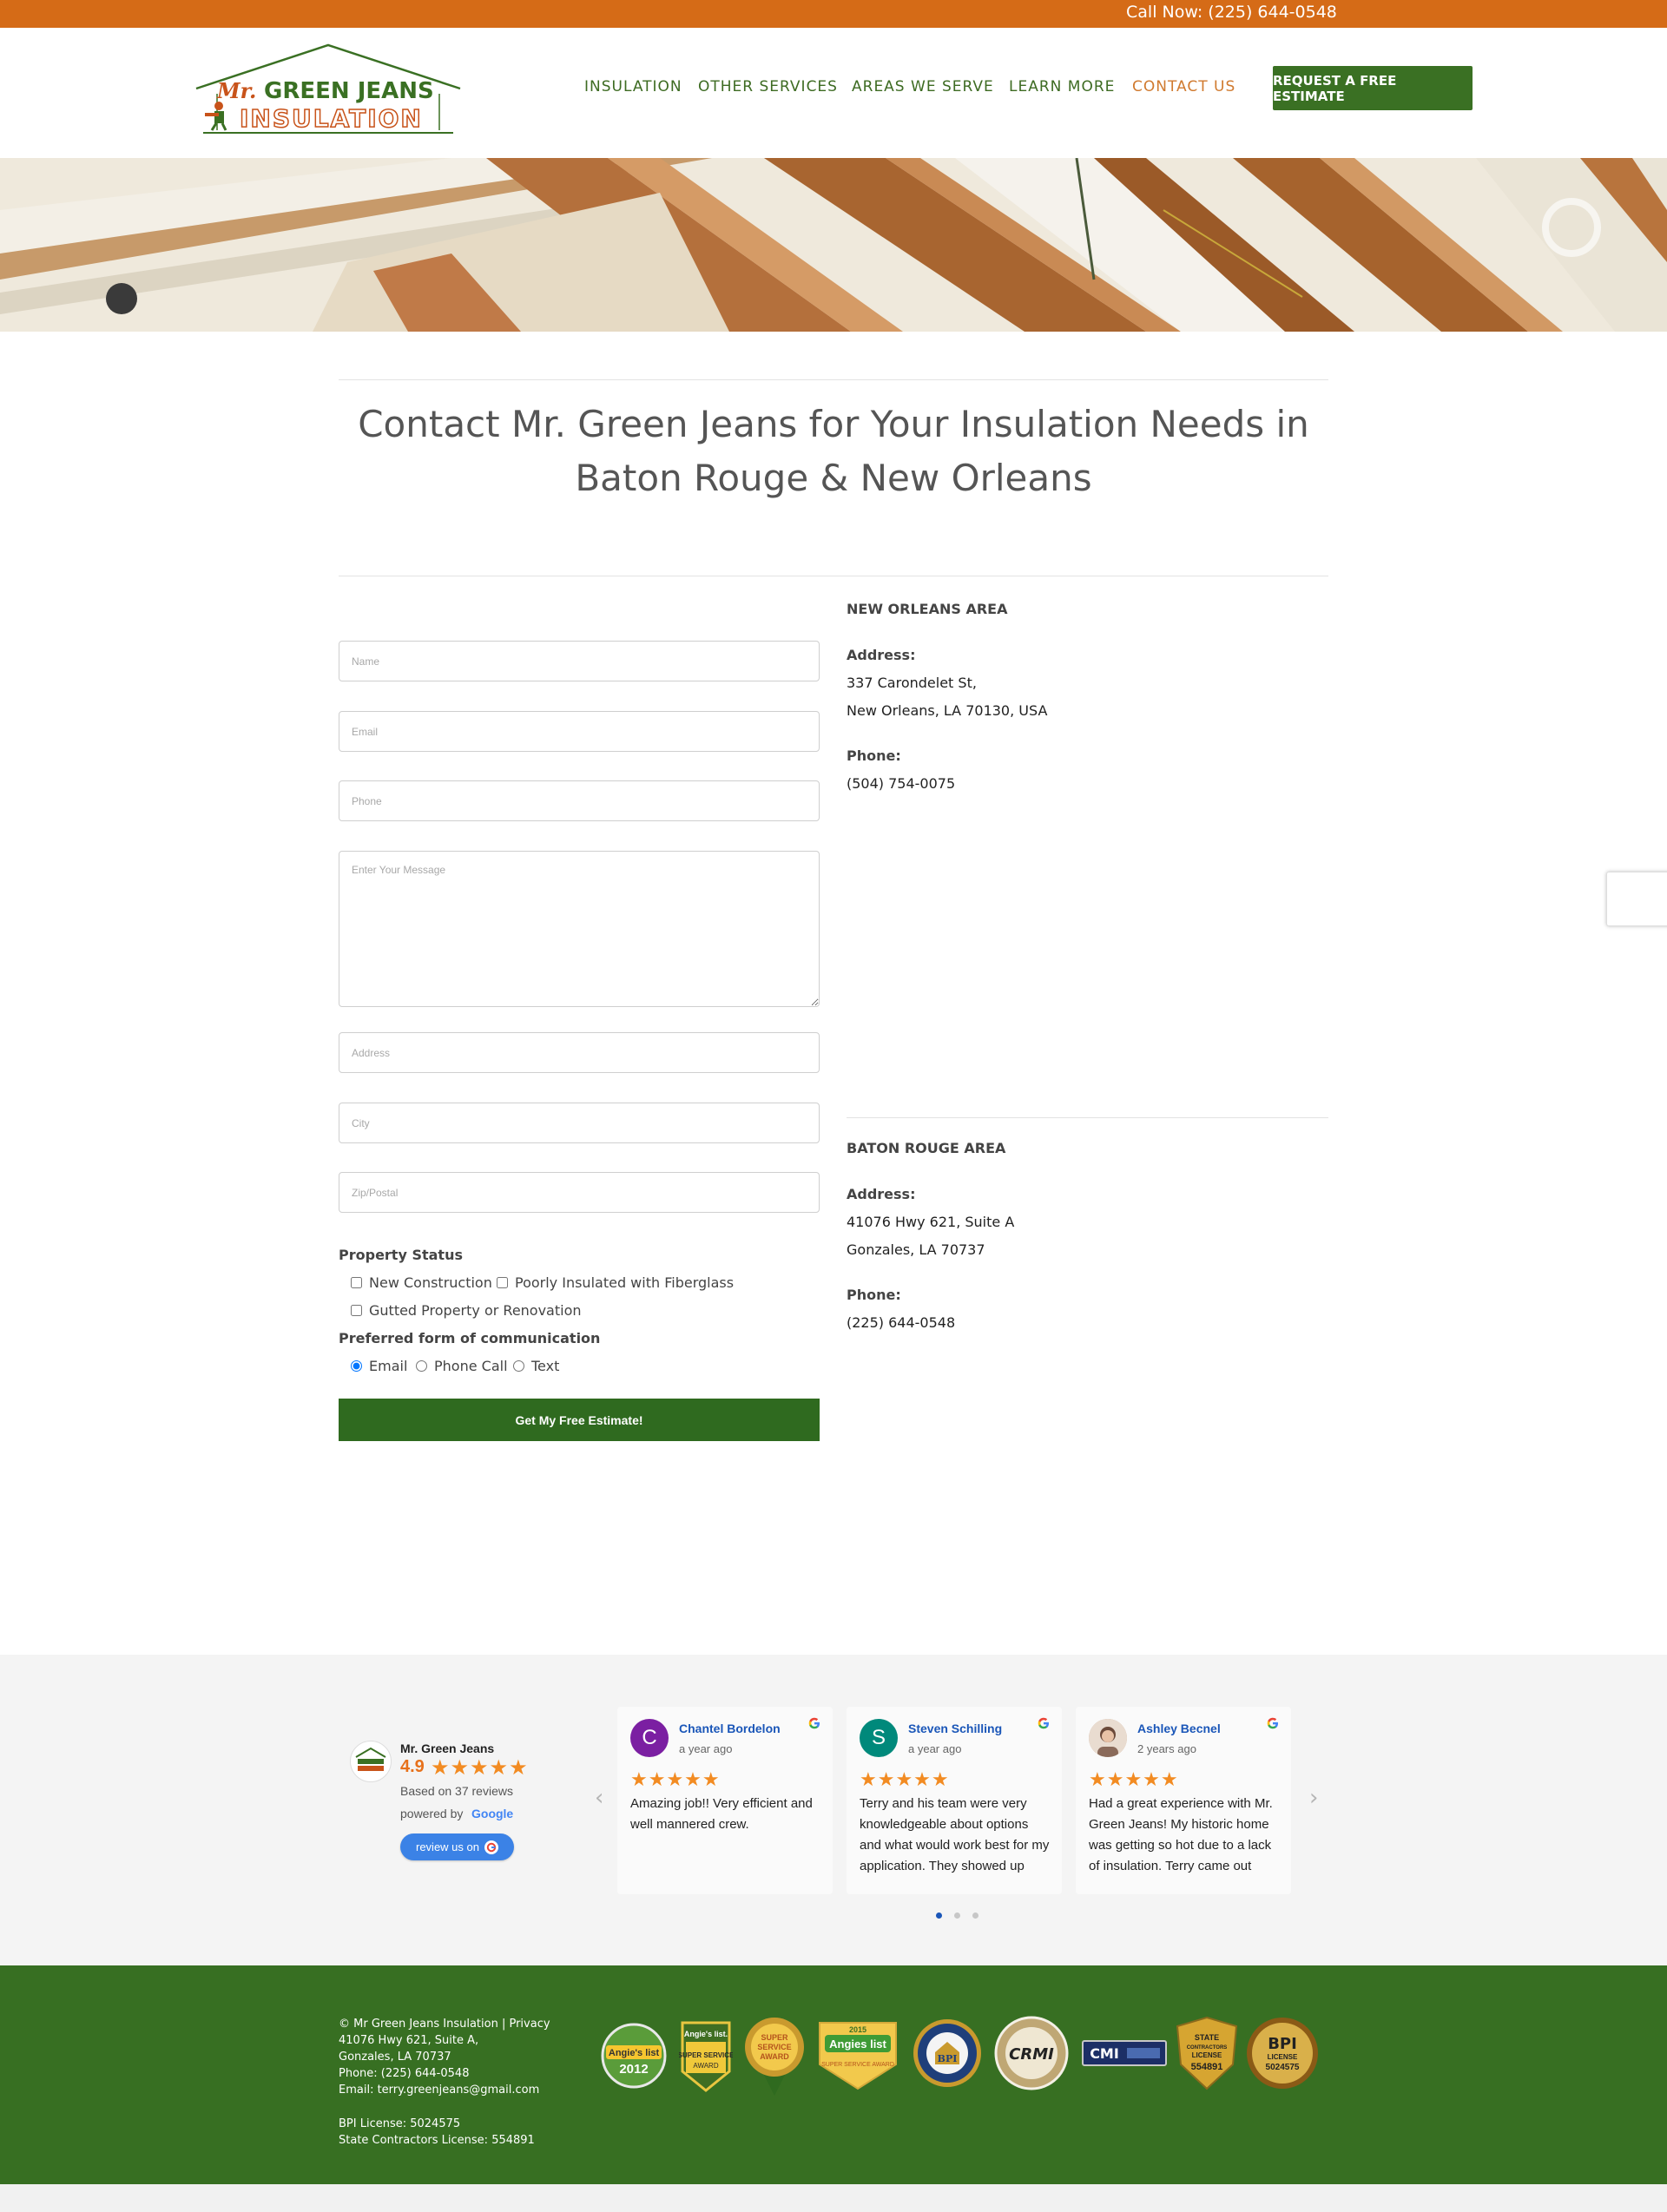 This screenshot has height=2212, width=1667. I want to click on property-option-poorly-insulated: Poorly Insulated with Fiberglass, so click(615, 1282).